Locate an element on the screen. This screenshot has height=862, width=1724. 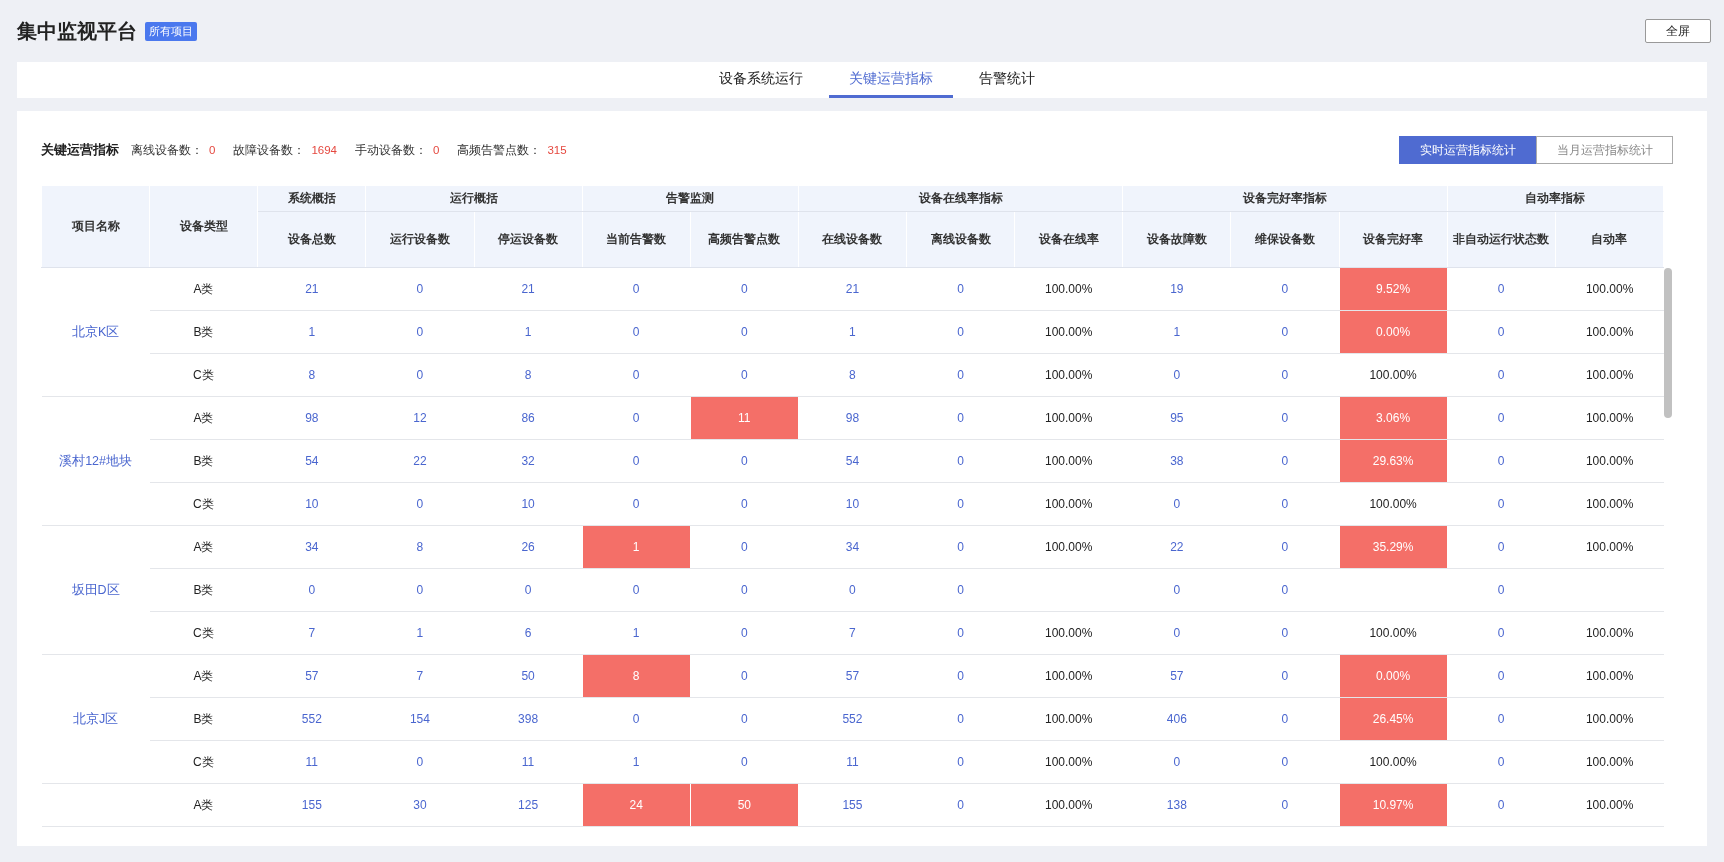
view-toggle-button: 实时运营指标统计 is located at coordinates (1467, 150).